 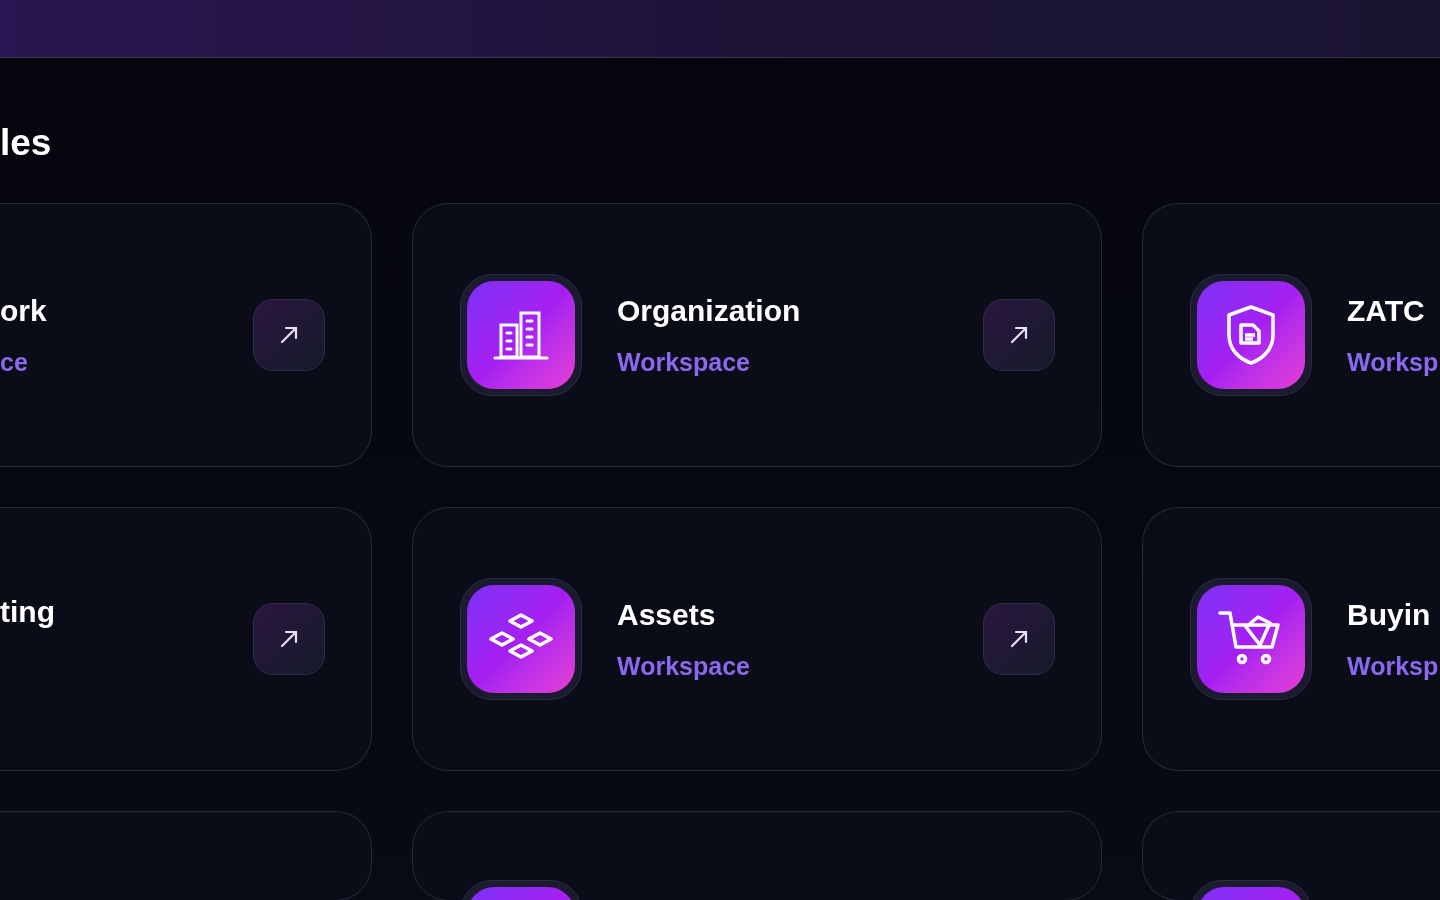 What do you see at coordinates (186, 639) in the screenshot?
I see `module-card: ting` at bounding box center [186, 639].